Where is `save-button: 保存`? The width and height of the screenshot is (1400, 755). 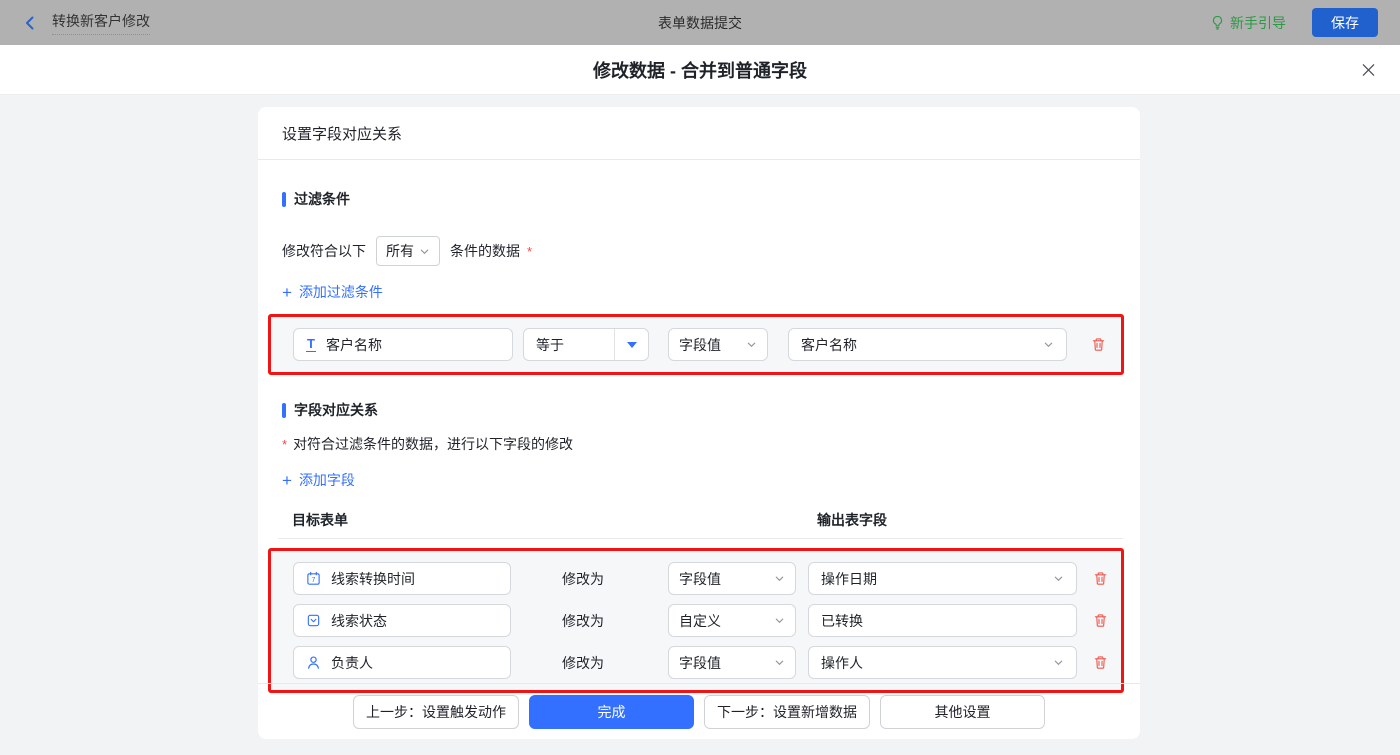 save-button: 保存 is located at coordinates (1345, 22).